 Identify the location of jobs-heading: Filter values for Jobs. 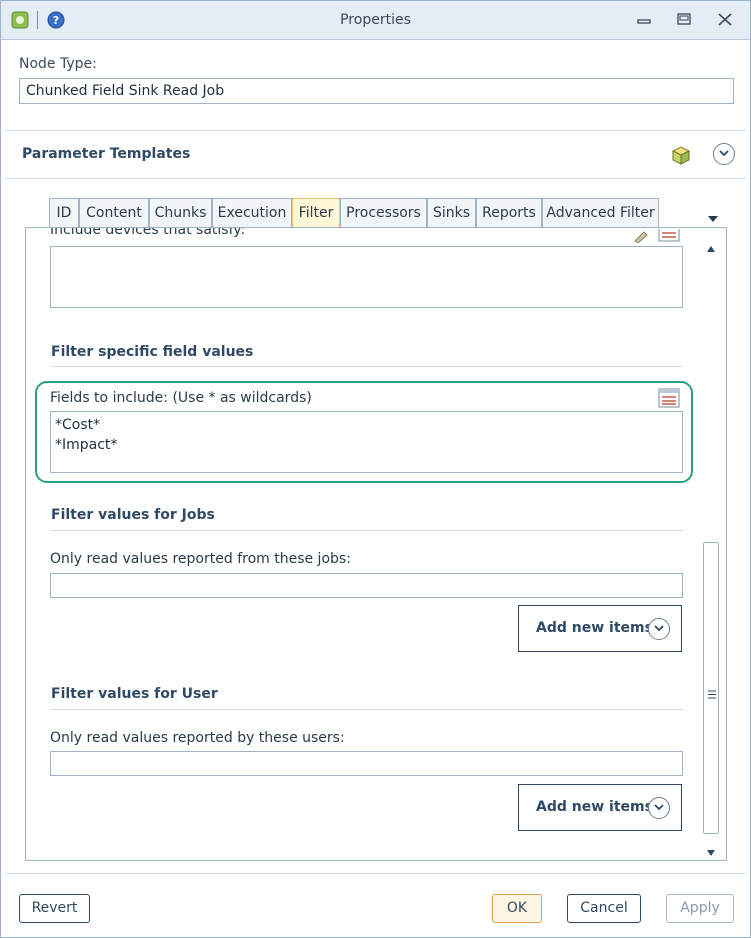
(133, 515).